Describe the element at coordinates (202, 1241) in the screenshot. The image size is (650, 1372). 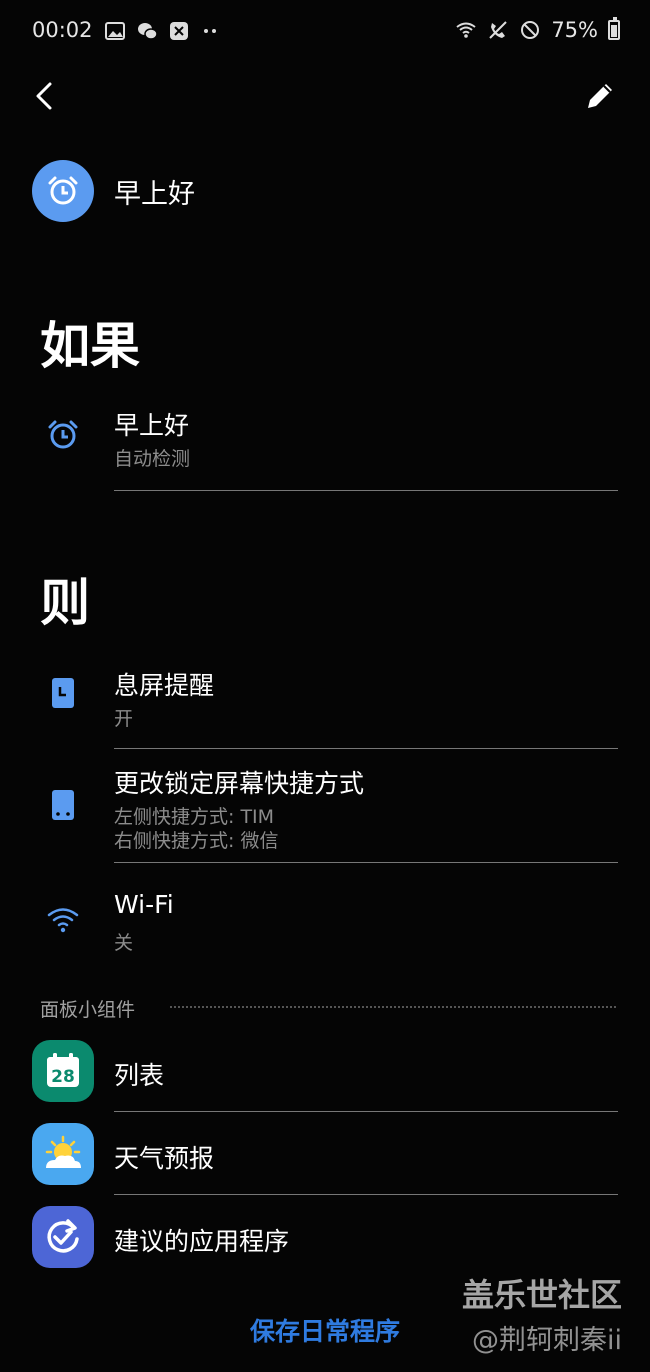
I see `widget-title: 建议的应用程序` at that location.